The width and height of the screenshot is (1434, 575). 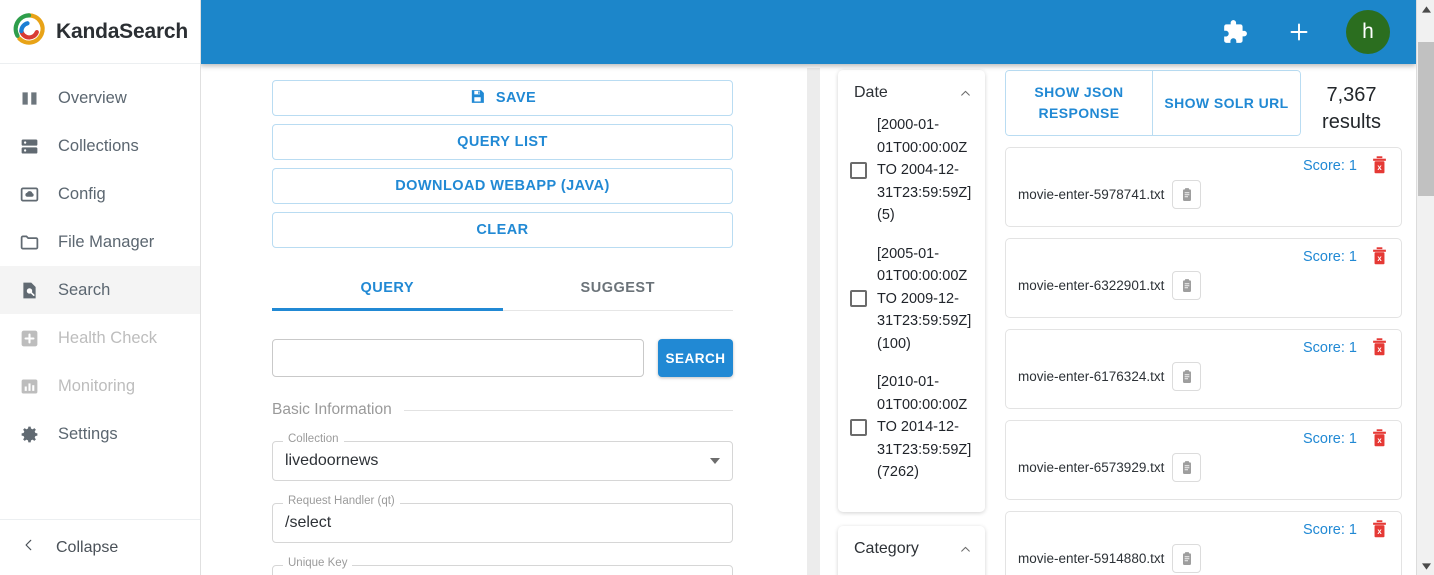 I want to click on search-input, so click(x=458, y=358).